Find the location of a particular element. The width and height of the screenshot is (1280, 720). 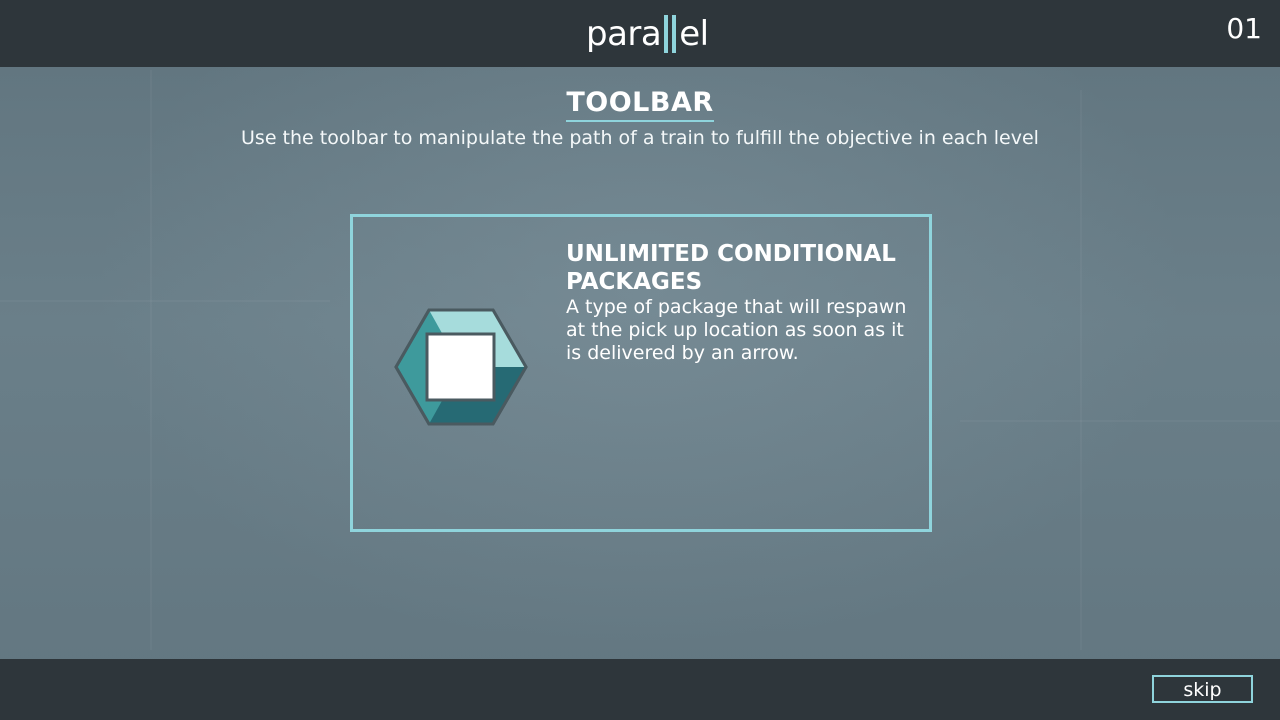

logo-parallel-bars-icon is located at coordinates (670, 34).